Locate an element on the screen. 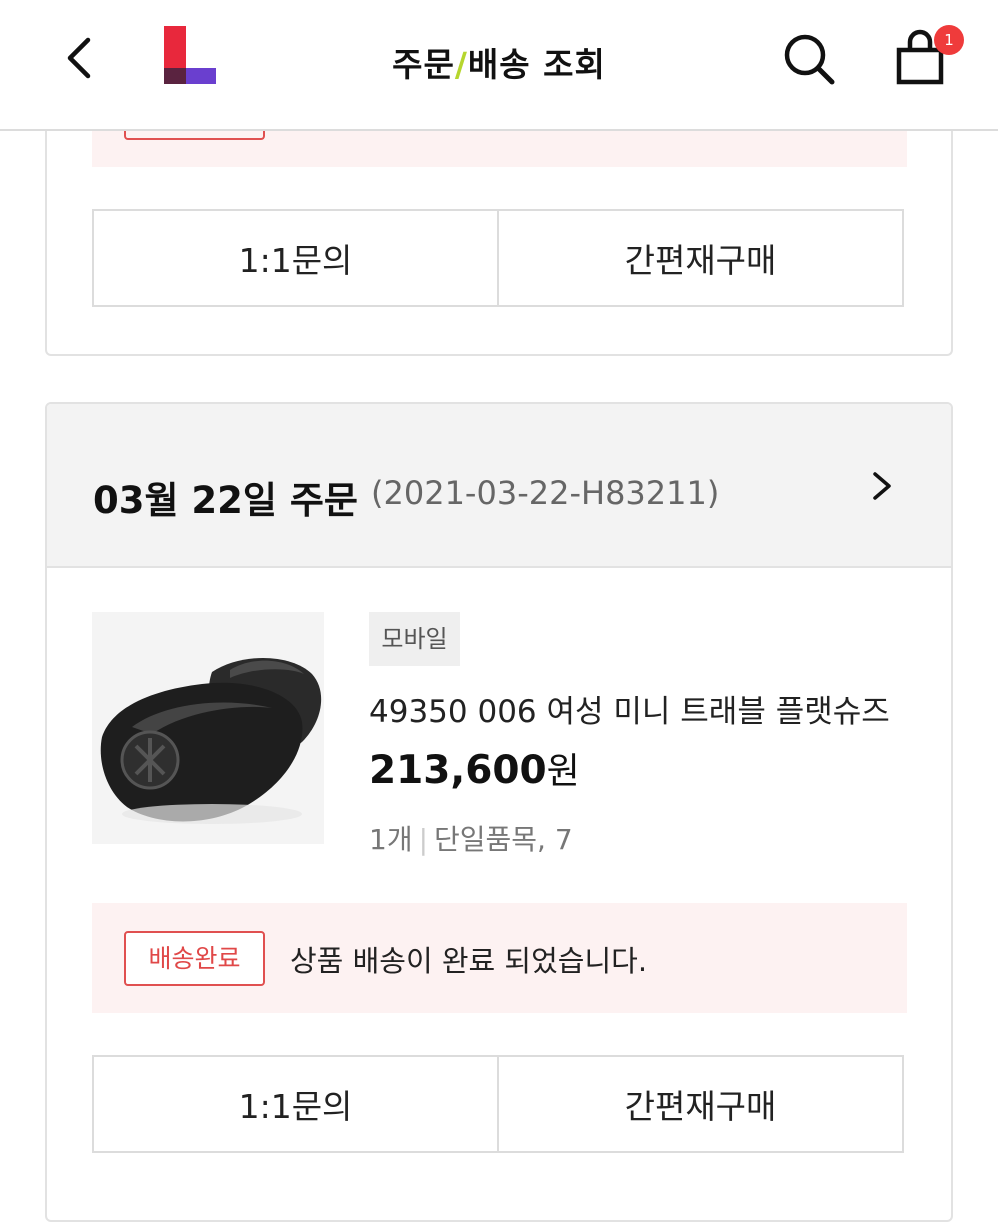  price-unit: 원 is located at coordinates (563, 771).